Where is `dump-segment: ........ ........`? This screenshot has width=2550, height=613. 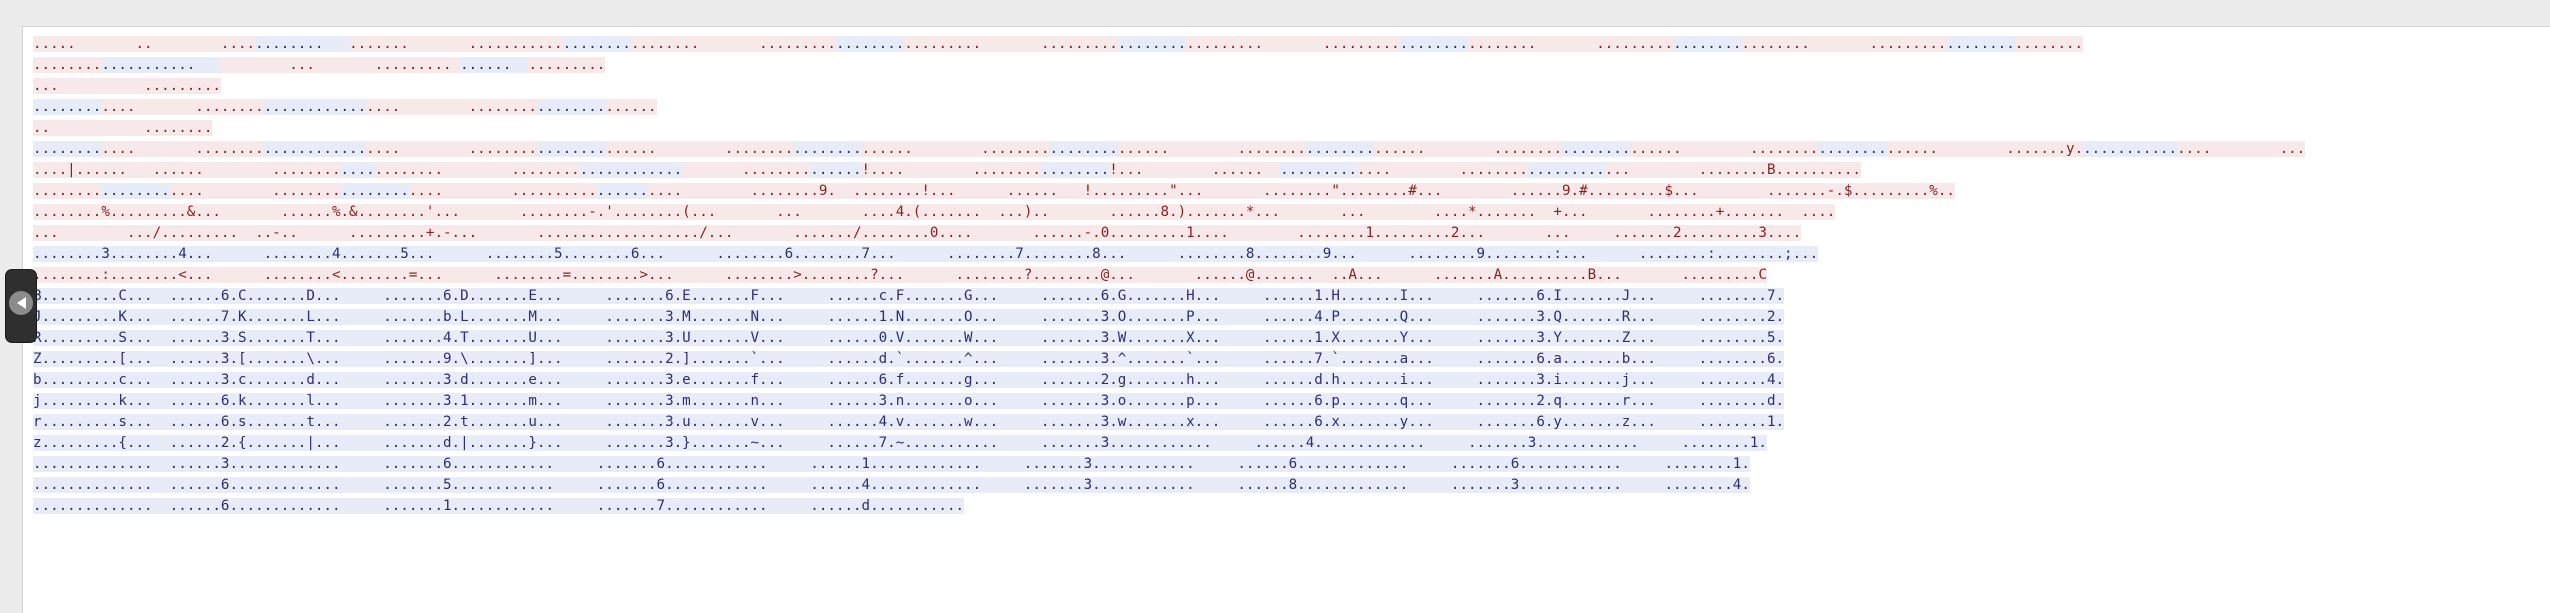
dump-segment: ........ ........ is located at coordinates (477, 170).